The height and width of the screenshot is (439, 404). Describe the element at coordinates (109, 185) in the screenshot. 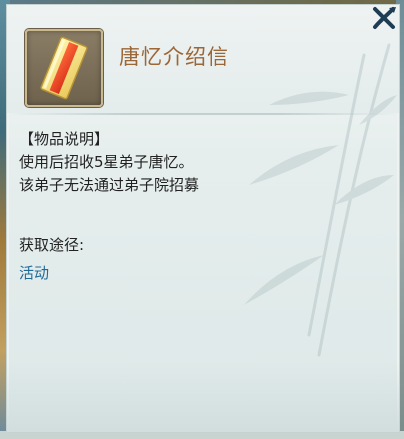

I see `description-line: 该弟子无法通过弟子院招募` at that location.